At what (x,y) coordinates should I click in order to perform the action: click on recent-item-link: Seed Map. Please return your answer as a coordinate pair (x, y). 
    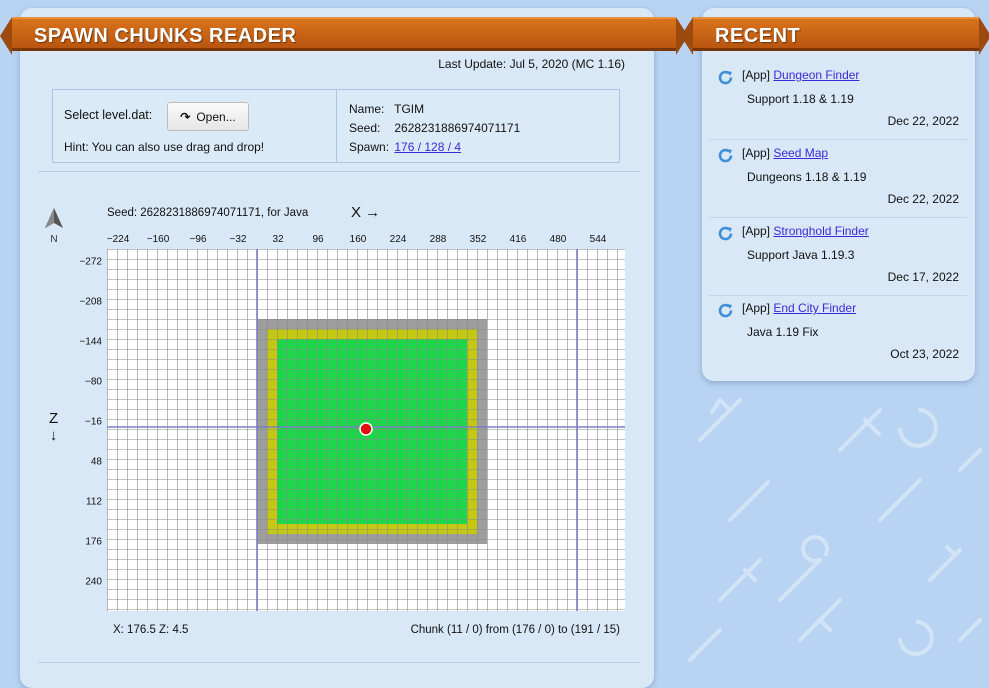
    Looking at the image, I should click on (800, 153).